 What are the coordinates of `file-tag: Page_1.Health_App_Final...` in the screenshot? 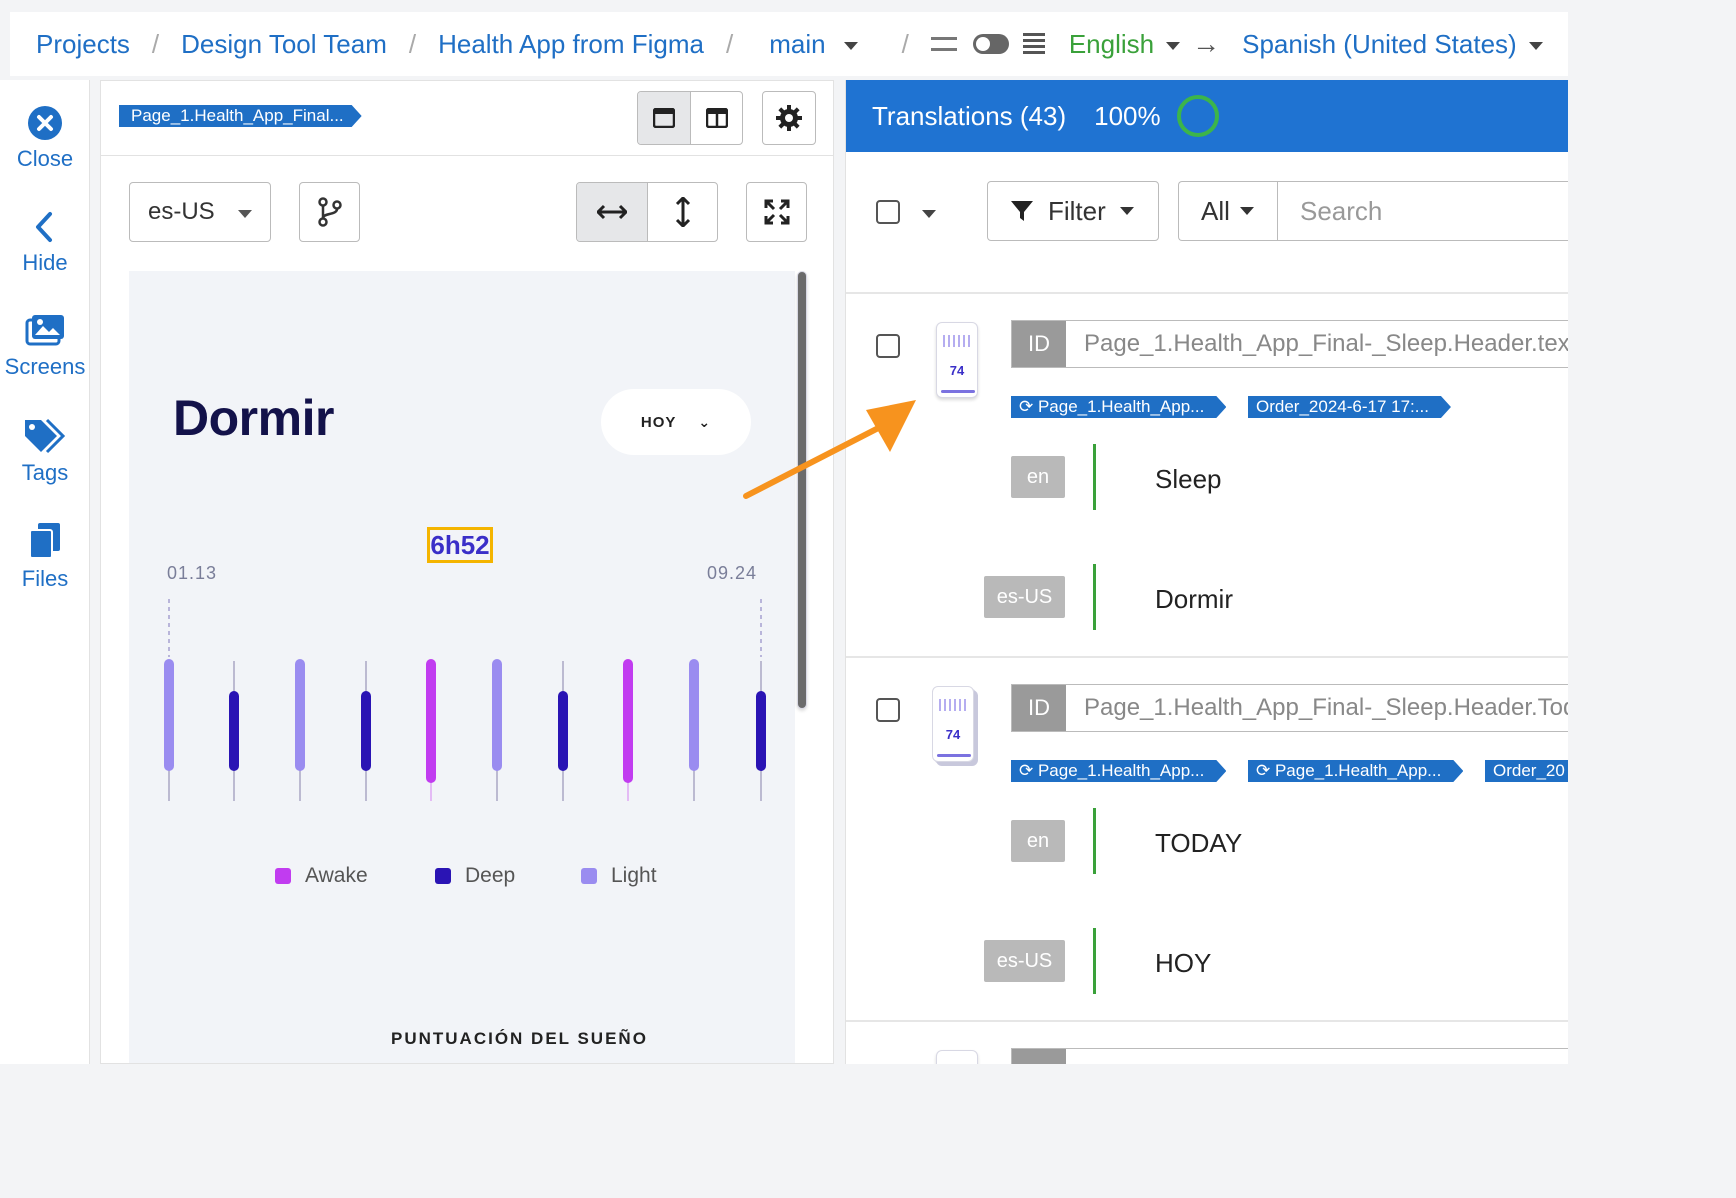 It's located at (240, 116).